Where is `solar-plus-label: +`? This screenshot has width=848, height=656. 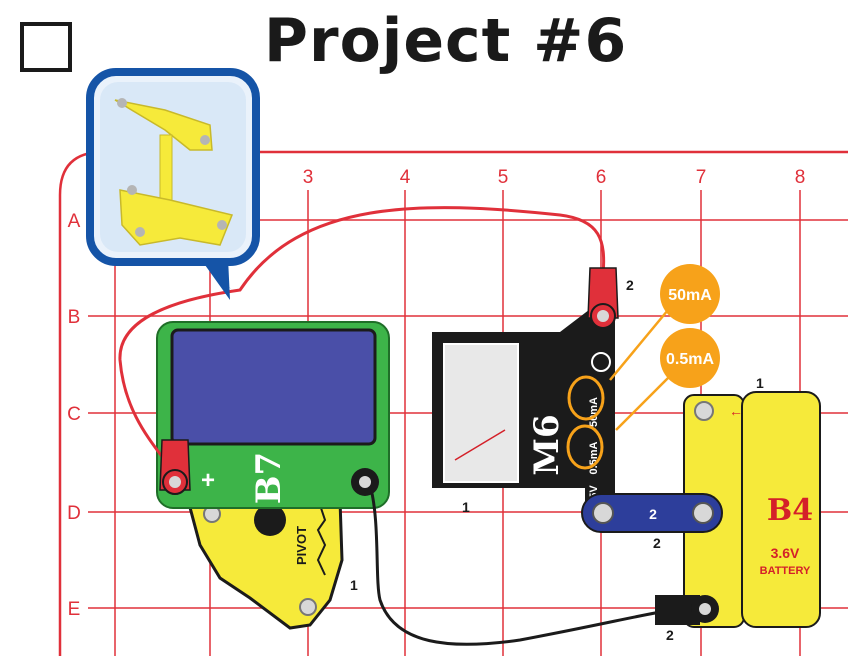 solar-plus-label: + is located at coordinates (208, 480).